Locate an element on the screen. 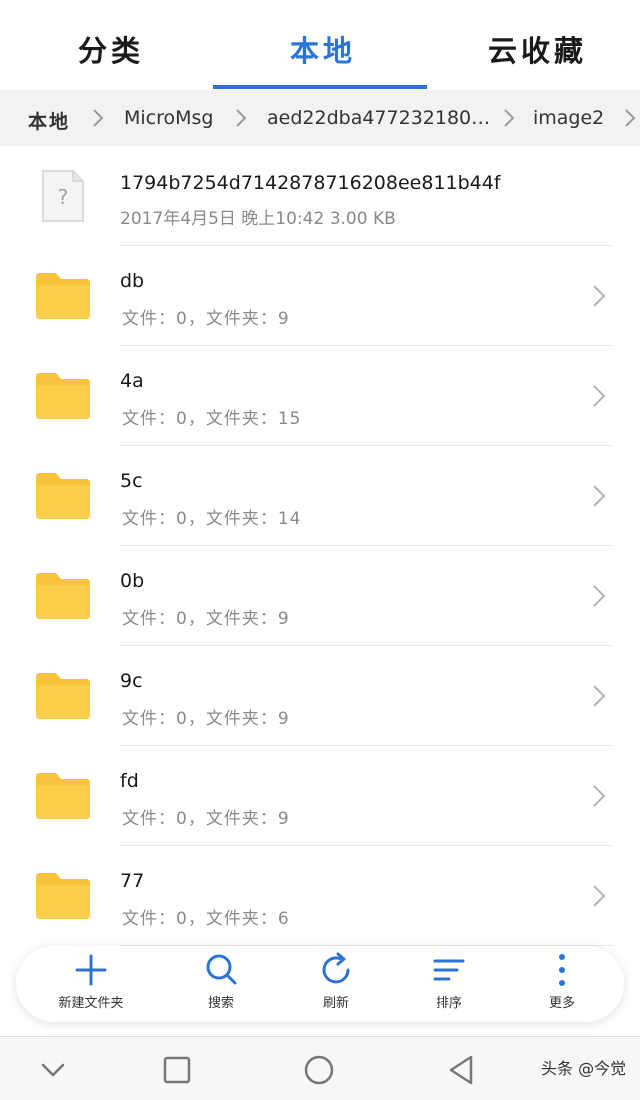 The width and height of the screenshot is (640, 1100). active-tab-indicator is located at coordinates (320, 87).